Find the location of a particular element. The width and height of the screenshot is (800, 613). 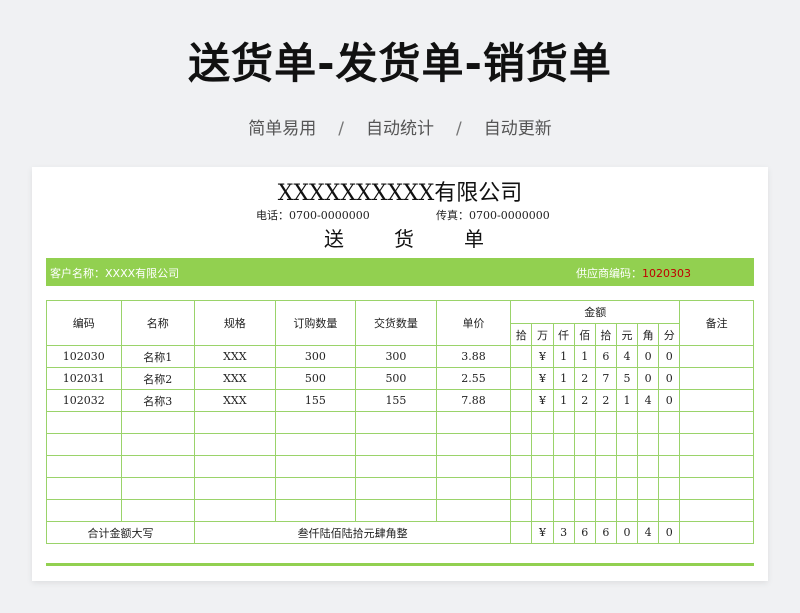

cell-code: 102030 is located at coordinates (84, 356).